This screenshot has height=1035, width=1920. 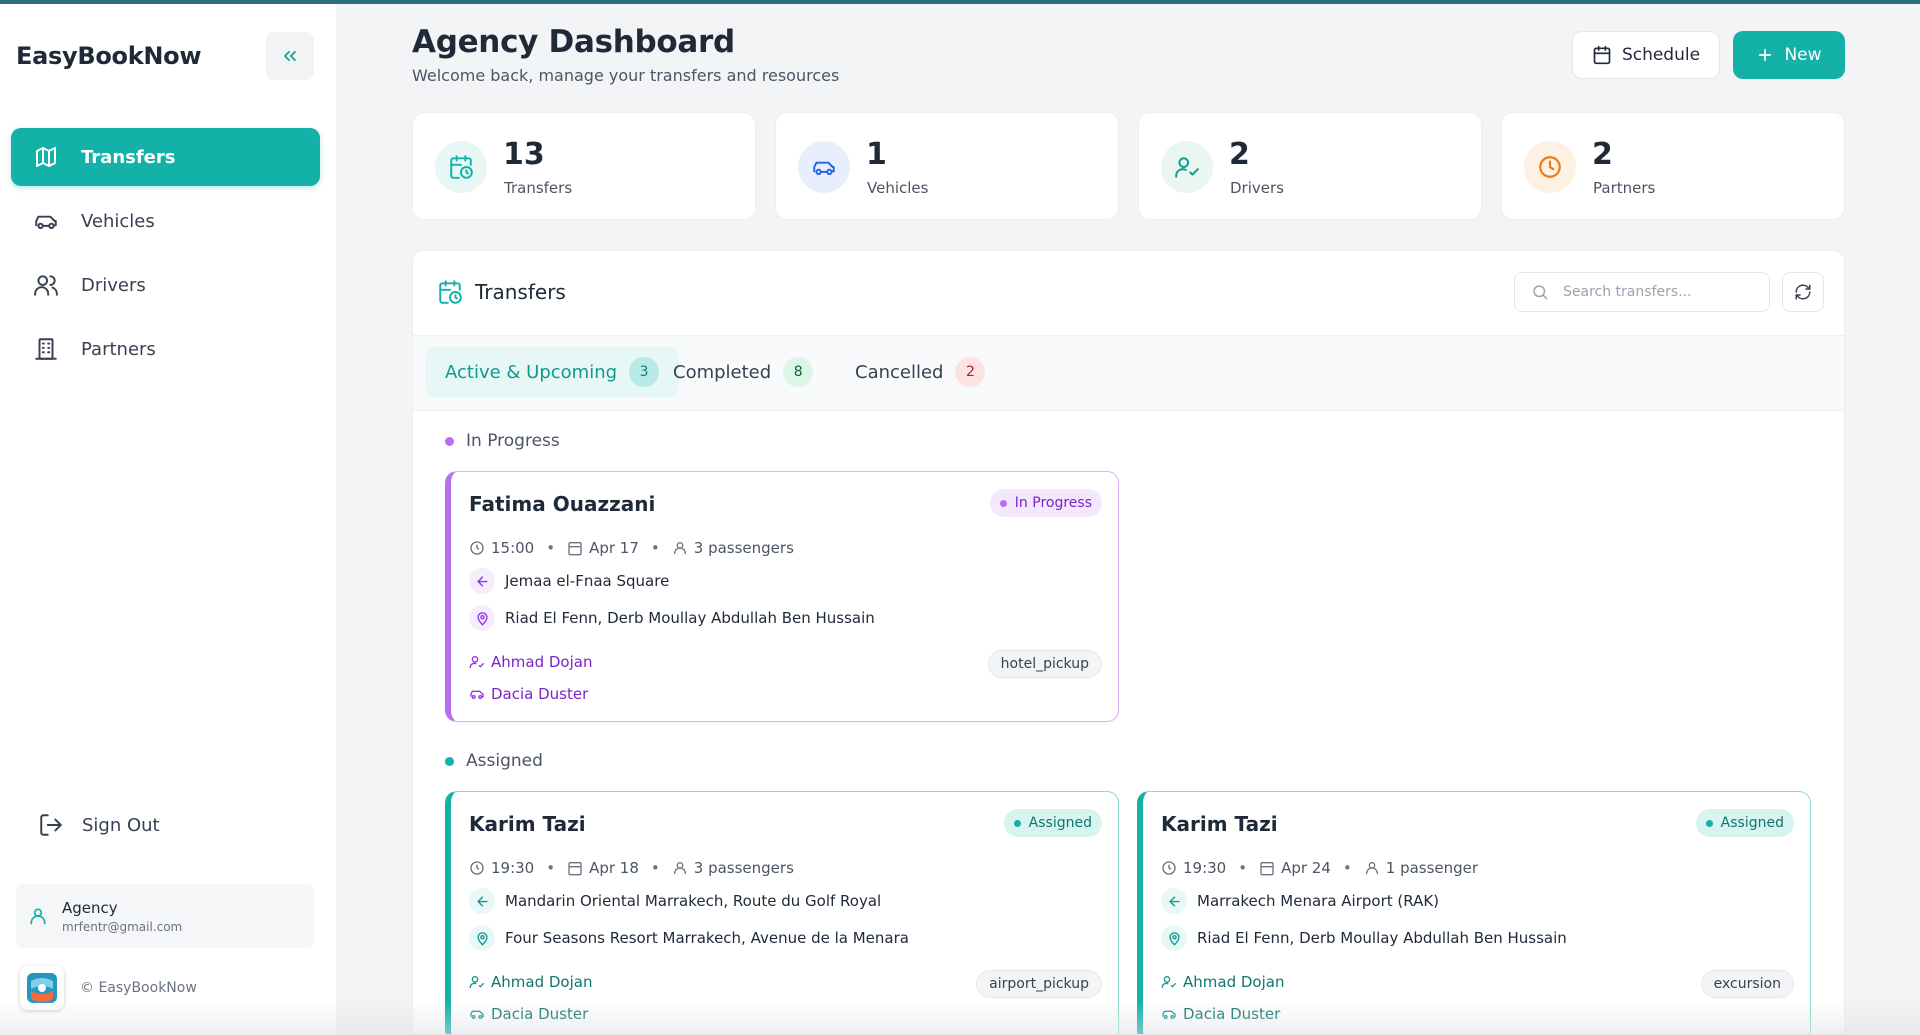 I want to click on new-button: New, so click(x=1789, y=55).